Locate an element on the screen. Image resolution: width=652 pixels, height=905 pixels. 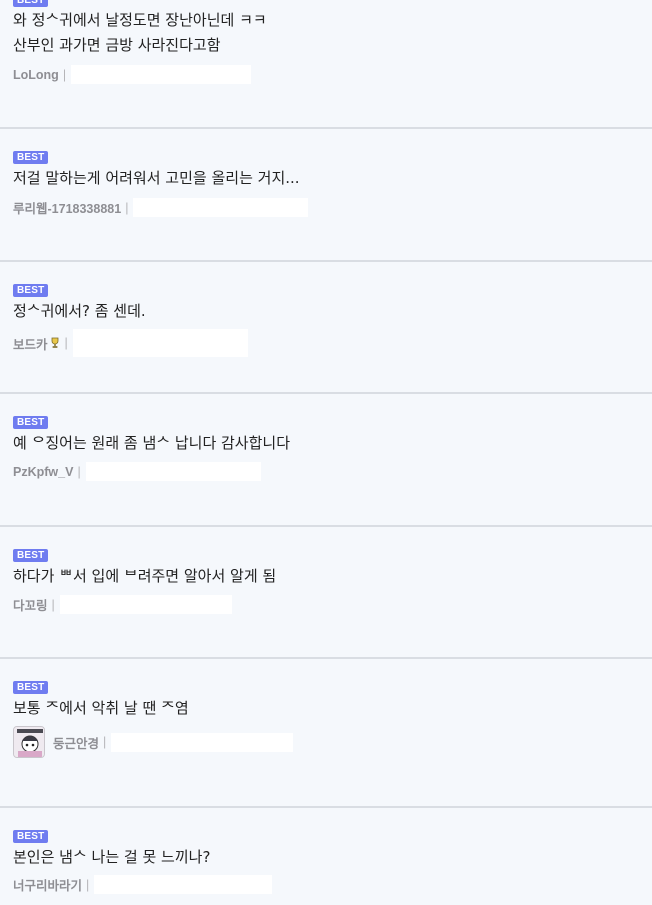
author-name: 보드카 is located at coordinates (30, 343).